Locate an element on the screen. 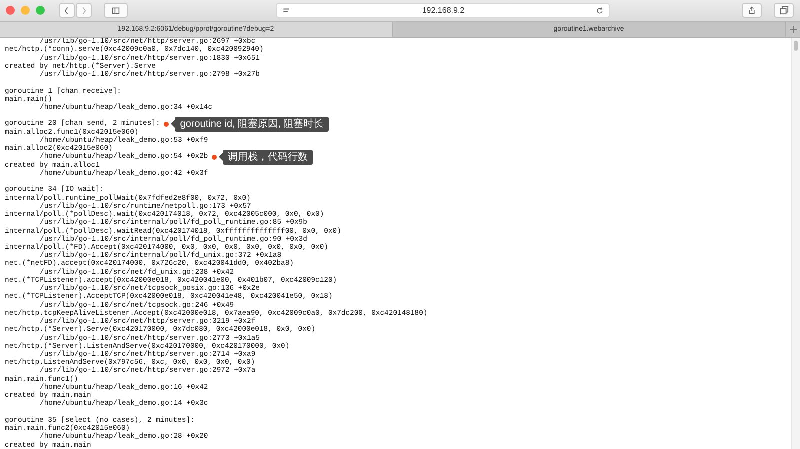 This screenshot has height=449, width=800. back-icon is located at coordinates (67, 10).